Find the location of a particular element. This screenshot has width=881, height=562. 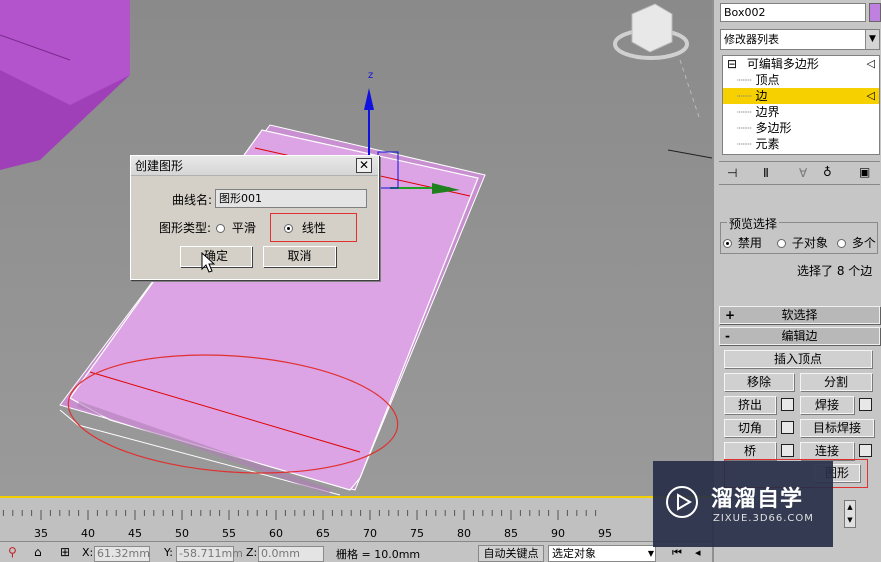

soft-selection-label: 软选择 is located at coordinates (799, 315).